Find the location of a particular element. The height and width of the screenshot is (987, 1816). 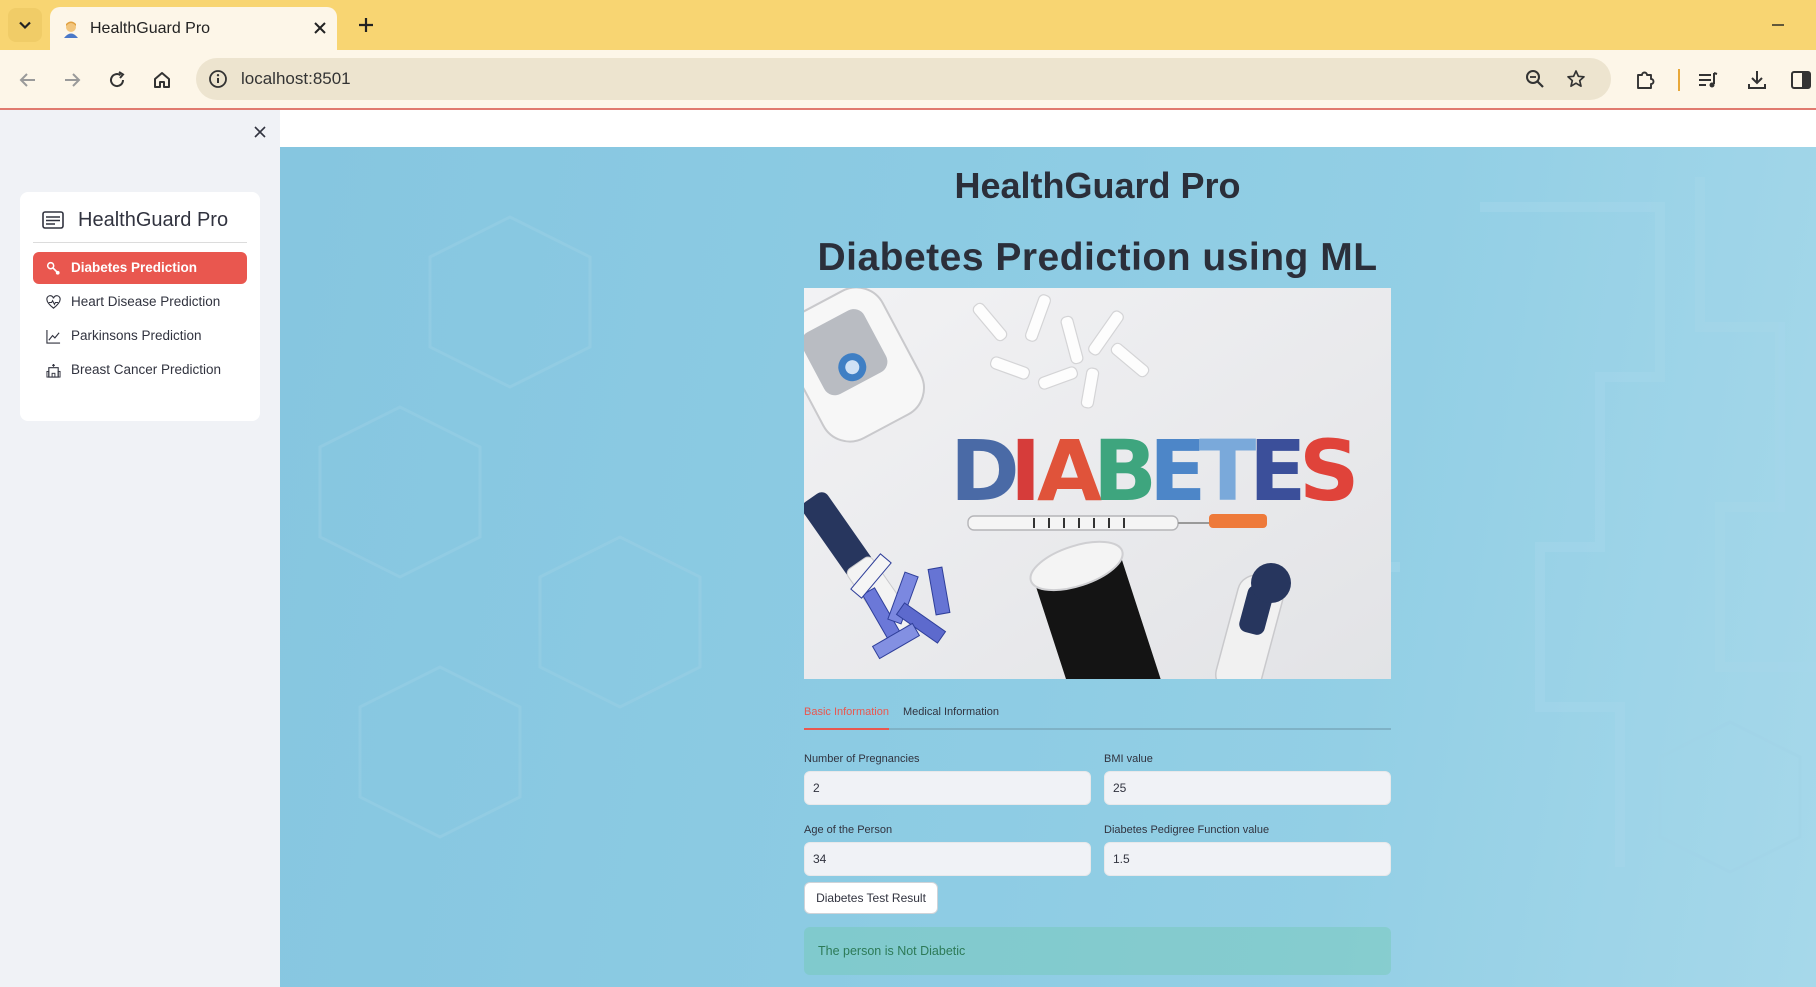

forward-button is located at coordinates (72, 80).